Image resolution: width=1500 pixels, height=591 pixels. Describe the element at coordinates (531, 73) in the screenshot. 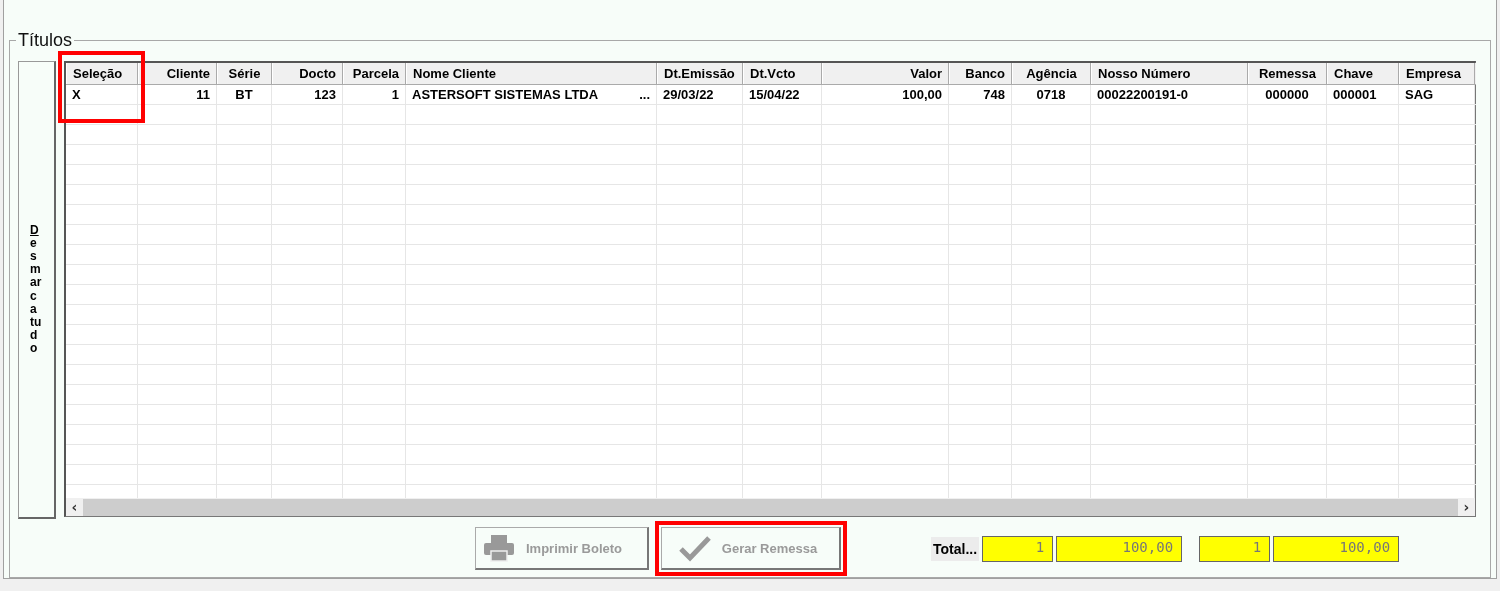

I see `column-header: Nome Cliente` at that location.